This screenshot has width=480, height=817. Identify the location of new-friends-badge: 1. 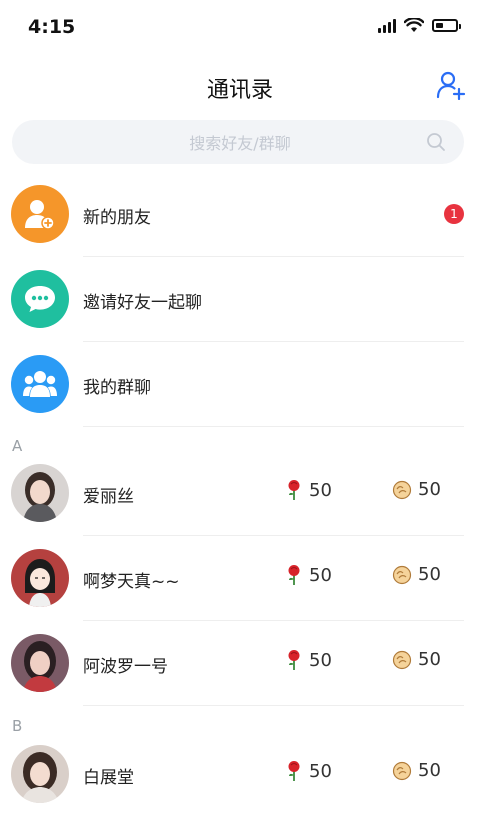
(454, 214).